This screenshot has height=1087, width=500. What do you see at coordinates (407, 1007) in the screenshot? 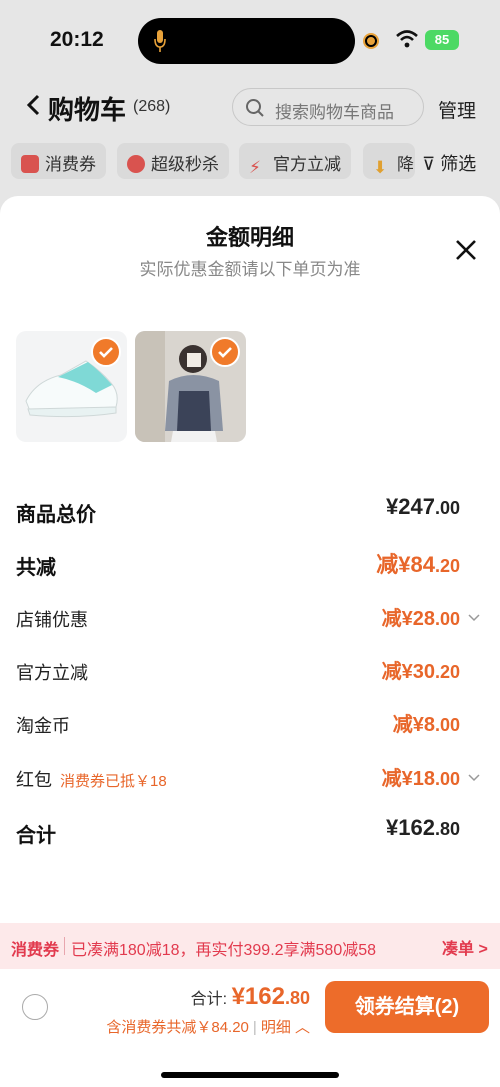
I see `checkout-button: 领券结算(2)` at bounding box center [407, 1007].